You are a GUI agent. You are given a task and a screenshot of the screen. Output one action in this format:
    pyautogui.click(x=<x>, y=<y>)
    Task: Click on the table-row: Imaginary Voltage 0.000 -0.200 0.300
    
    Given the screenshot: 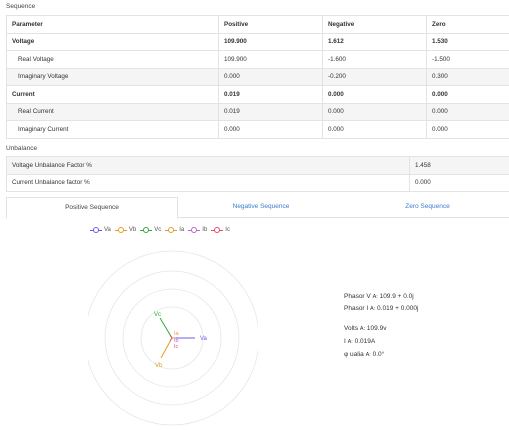 What is the action you would take?
    pyautogui.click(x=257, y=76)
    